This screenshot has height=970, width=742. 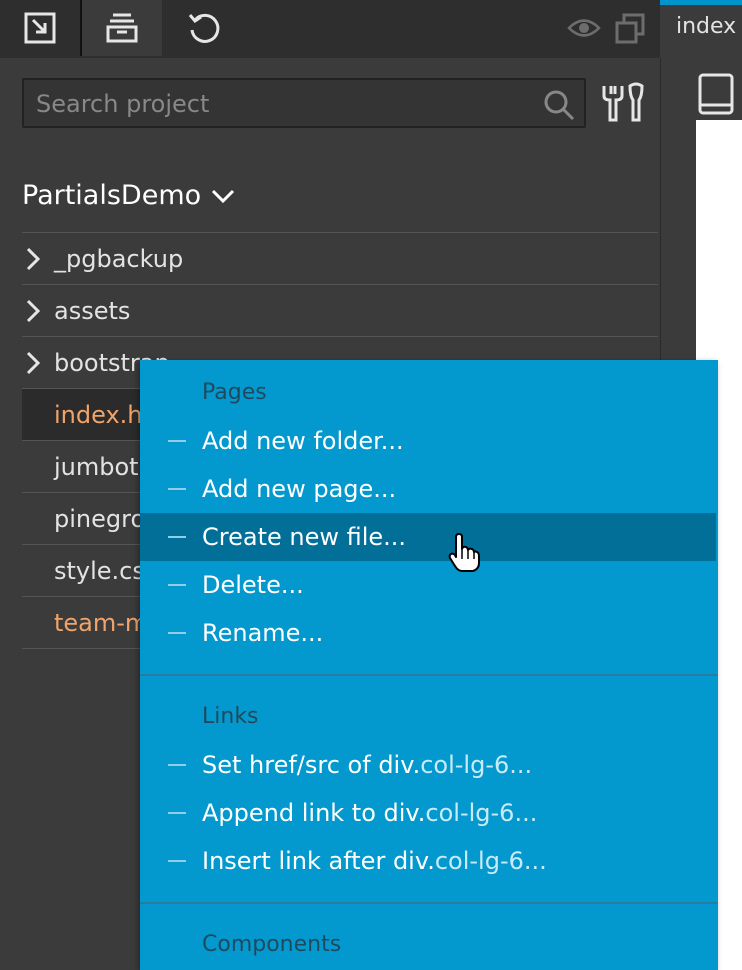 I want to click on tablet-icon, so click(x=716, y=94).